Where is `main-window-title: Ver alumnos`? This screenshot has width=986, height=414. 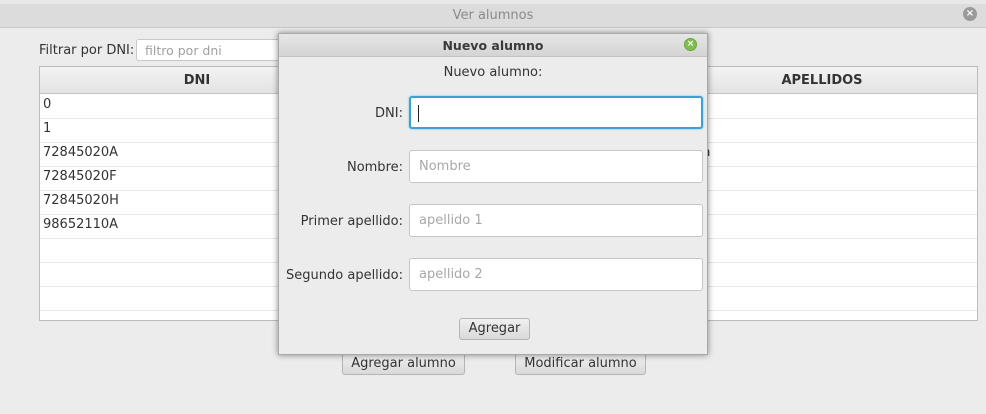 main-window-title: Ver alumnos is located at coordinates (493, 15).